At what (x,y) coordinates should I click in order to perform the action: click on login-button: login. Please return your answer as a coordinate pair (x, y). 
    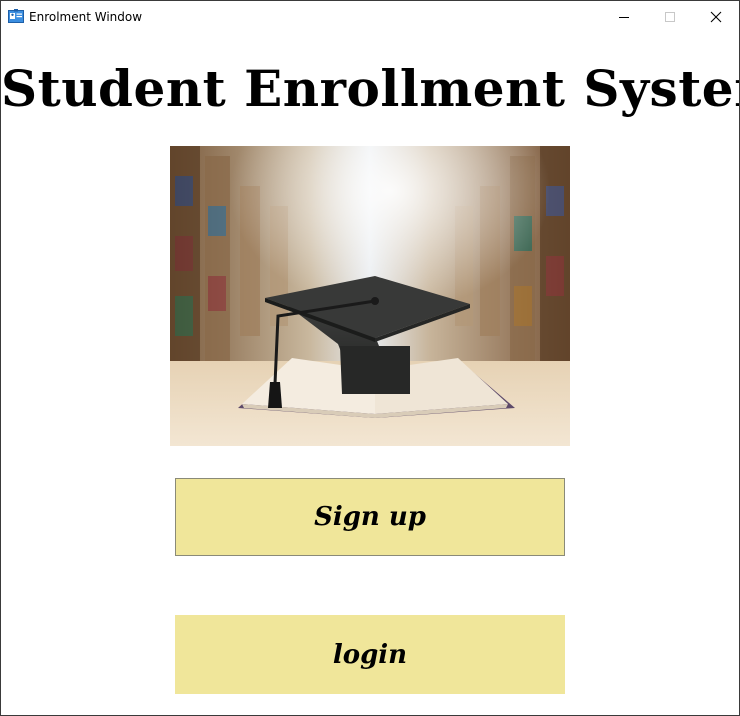
    Looking at the image, I should click on (370, 654).